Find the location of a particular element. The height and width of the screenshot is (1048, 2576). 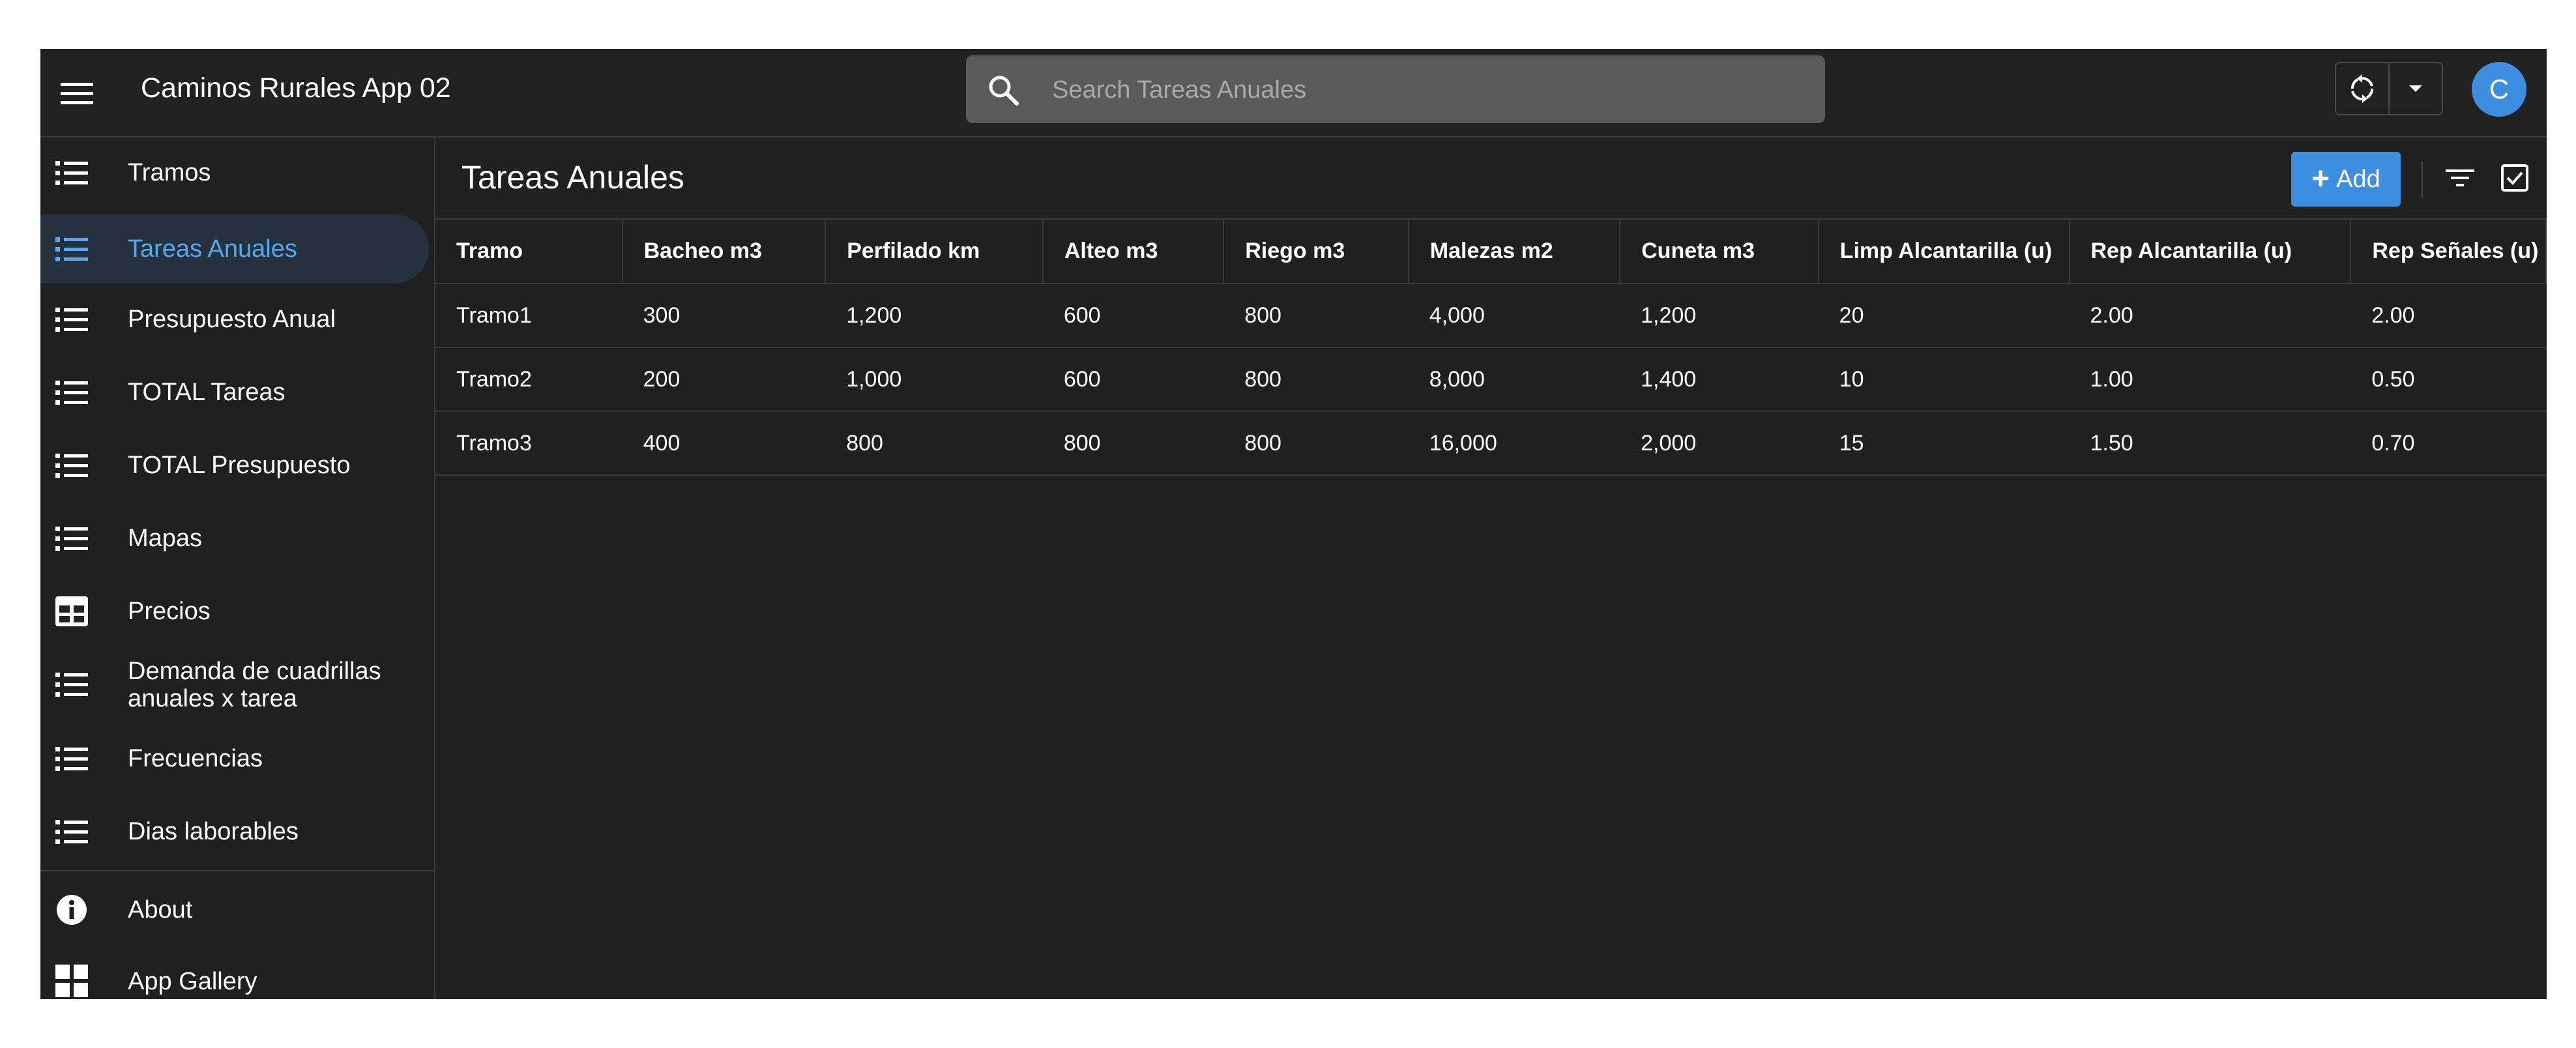

column-header: Bacheo m3 is located at coordinates (724, 252).